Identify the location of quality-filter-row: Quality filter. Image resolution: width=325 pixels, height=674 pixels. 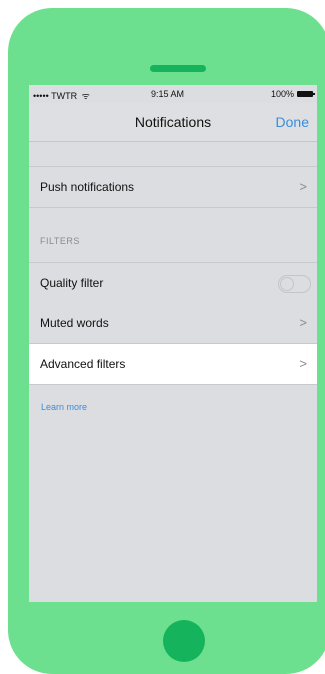
(173, 283).